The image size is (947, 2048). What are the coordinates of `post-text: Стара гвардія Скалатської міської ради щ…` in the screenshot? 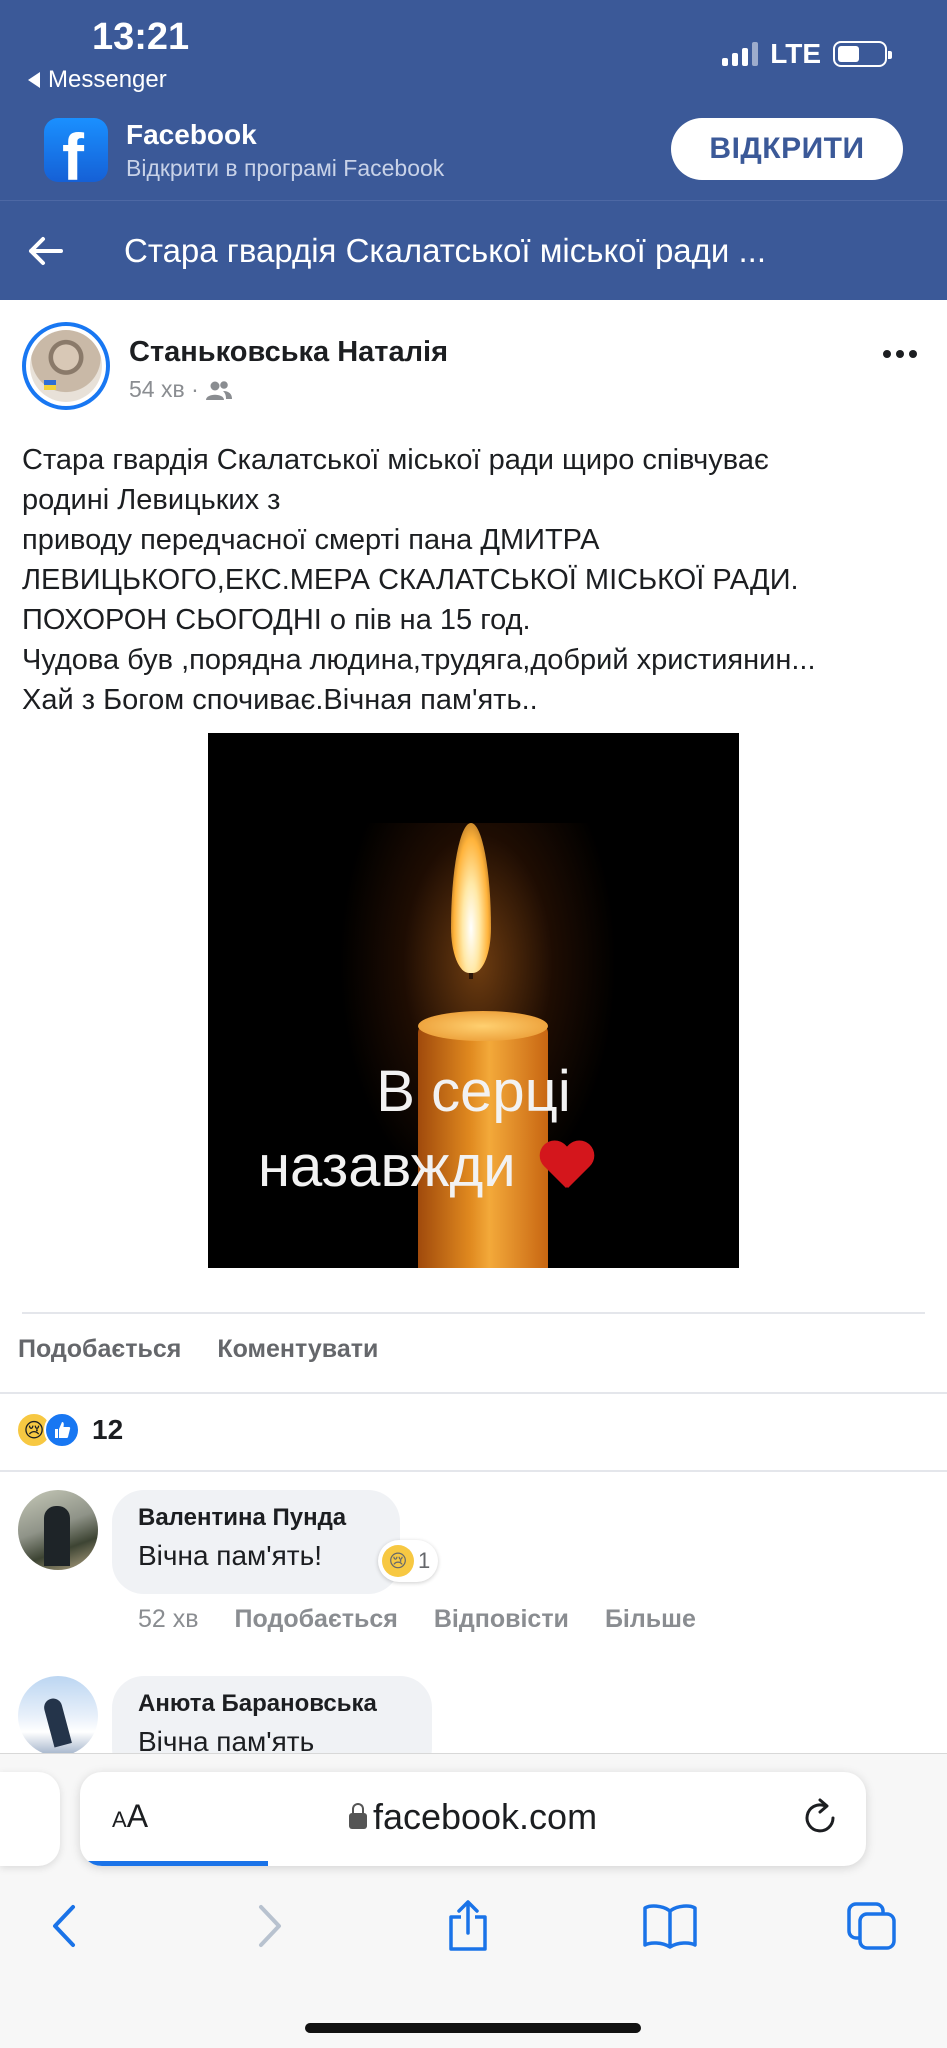 It's located at (474, 580).